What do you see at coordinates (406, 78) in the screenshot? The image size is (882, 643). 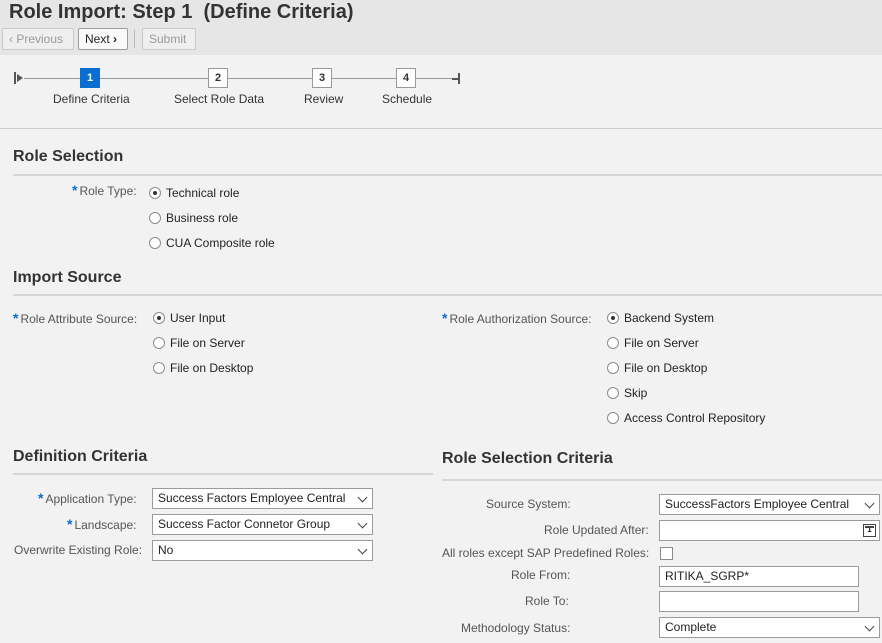 I see `roadmap-step-4: 4` at bounding box center [406, 78].